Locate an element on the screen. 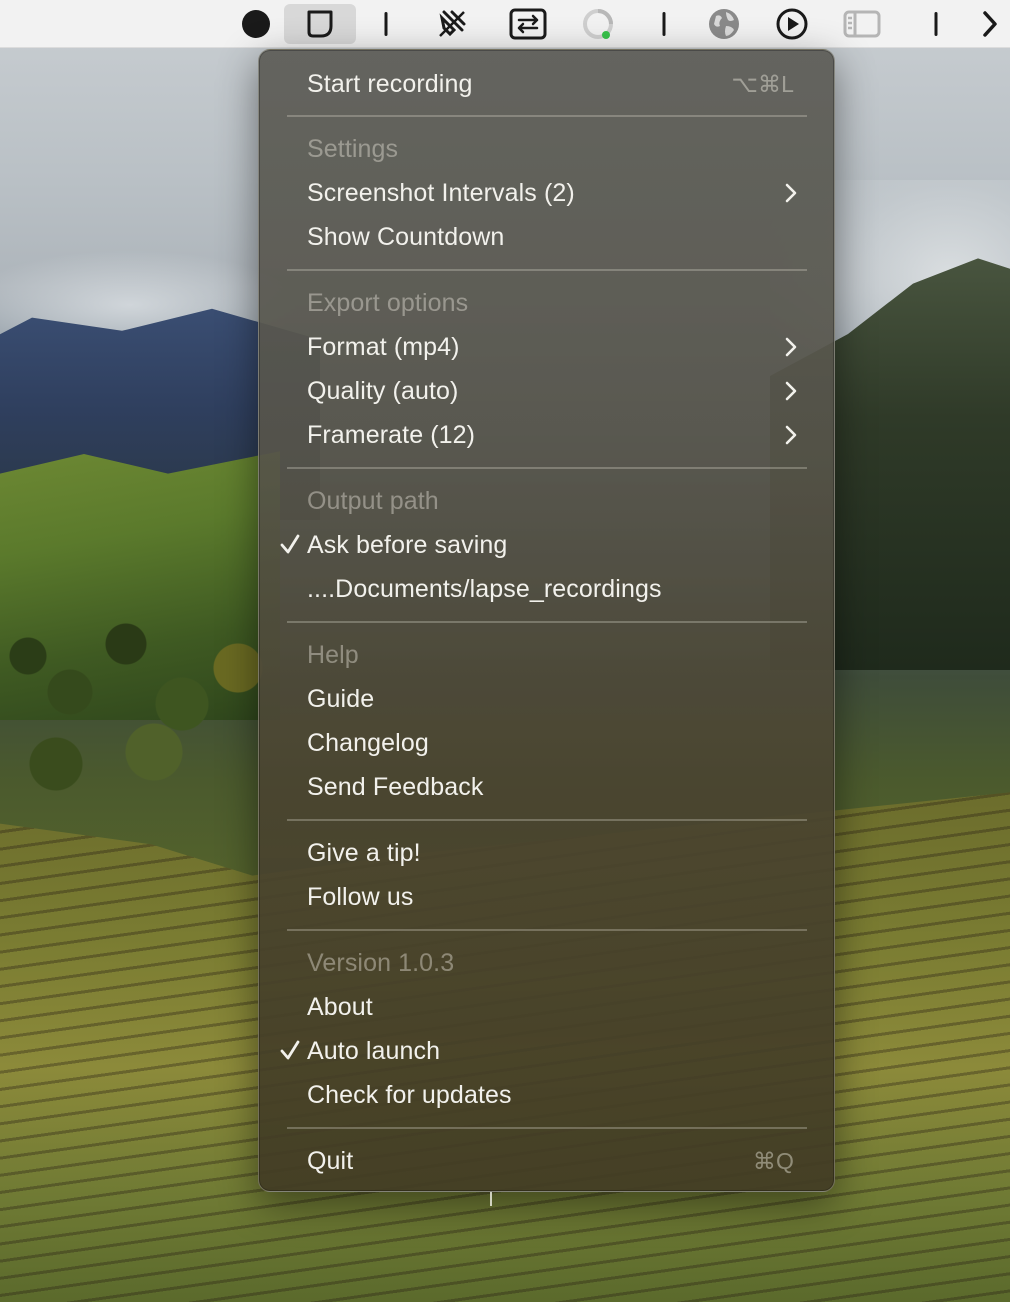  wallpaper-trees is located at coordinates (140, 680).